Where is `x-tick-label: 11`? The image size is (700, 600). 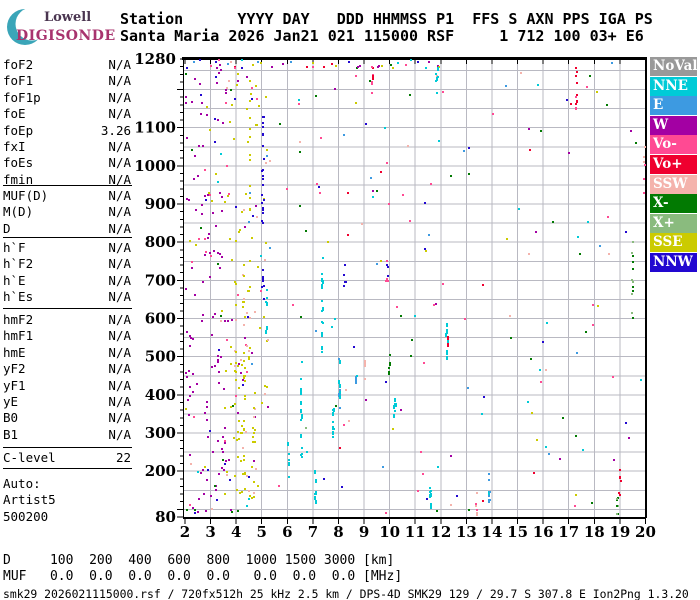 x-tick-label: 11 is located at coordinates (415, 532).